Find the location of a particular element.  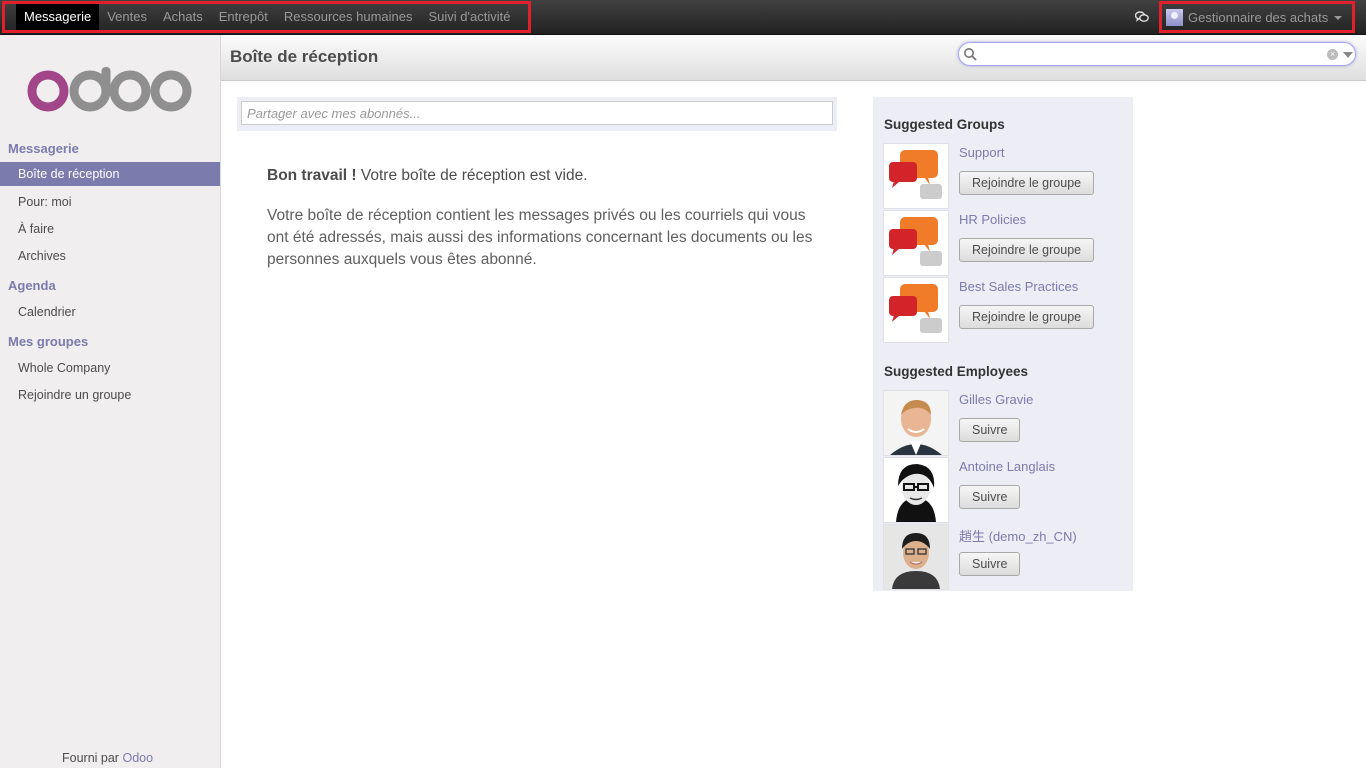

sidebar-item-a-faire: À faire is located at coordinates (110, 229).